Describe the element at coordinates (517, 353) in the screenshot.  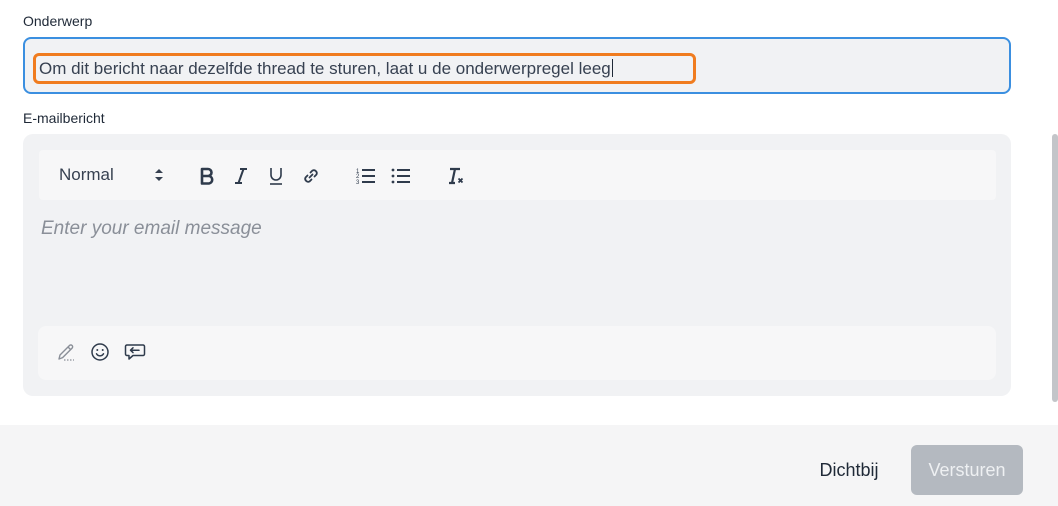
I see `editor-bottom-bar` at that location.